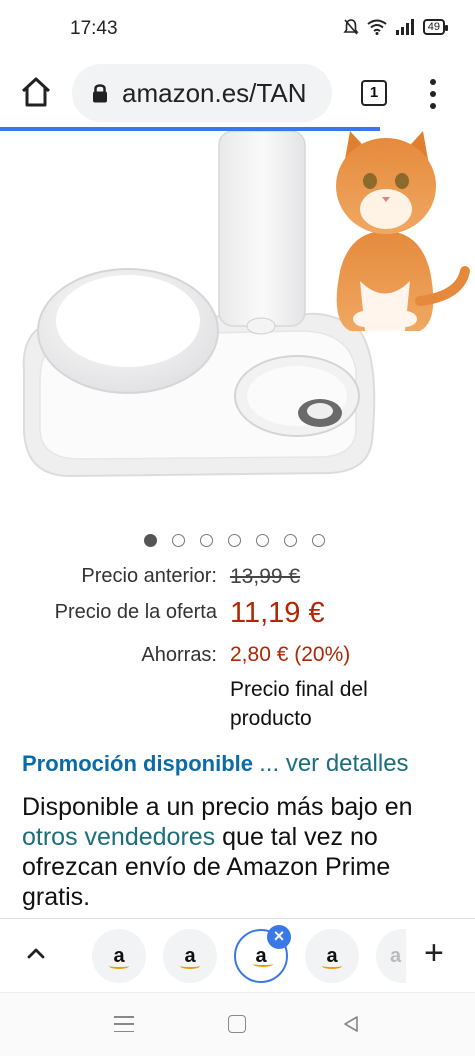 This screenshot has height=1056, width=475. Describe the element at coordinates (271, 718) in the screenshot. I see `final-price-note-line2: producto` at that location.